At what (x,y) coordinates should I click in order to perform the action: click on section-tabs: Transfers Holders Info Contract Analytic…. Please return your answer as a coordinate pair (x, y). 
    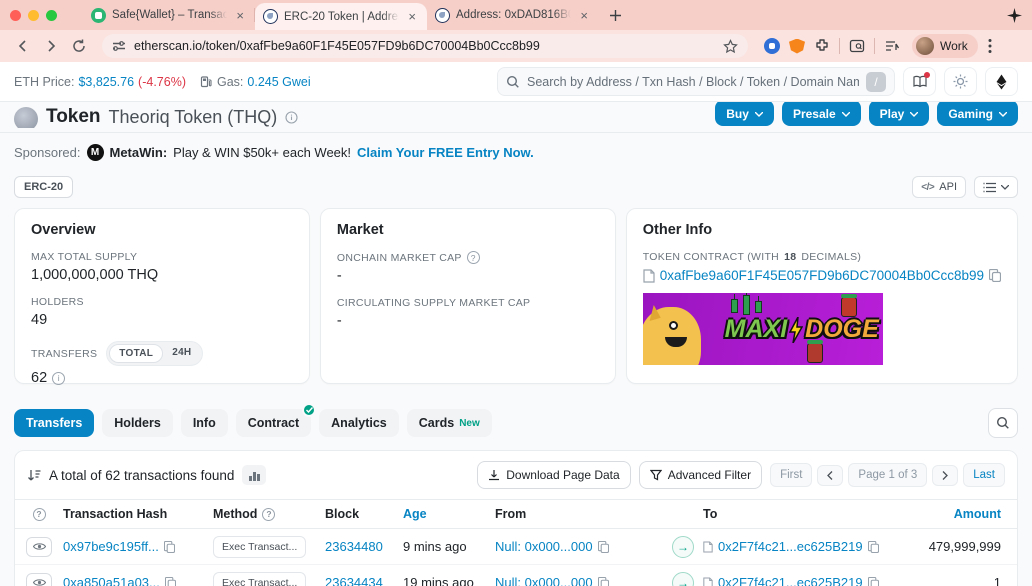
    Looking at the image, I should click on (516, 420).